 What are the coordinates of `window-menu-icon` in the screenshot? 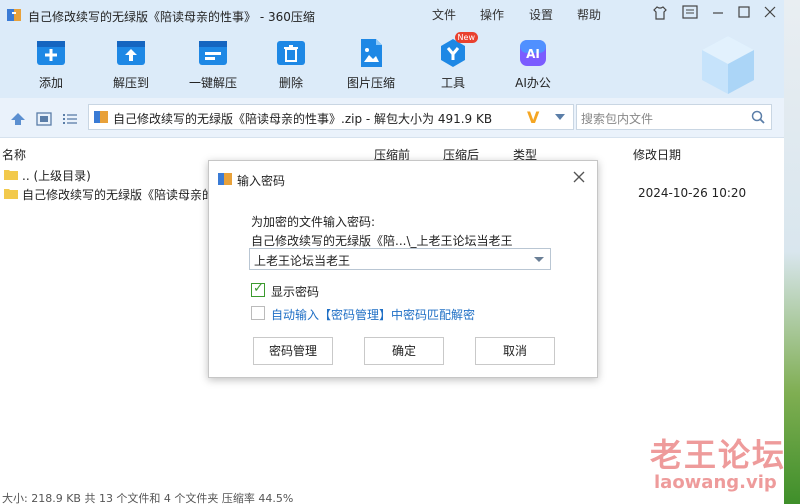 It's located at (690, 14).